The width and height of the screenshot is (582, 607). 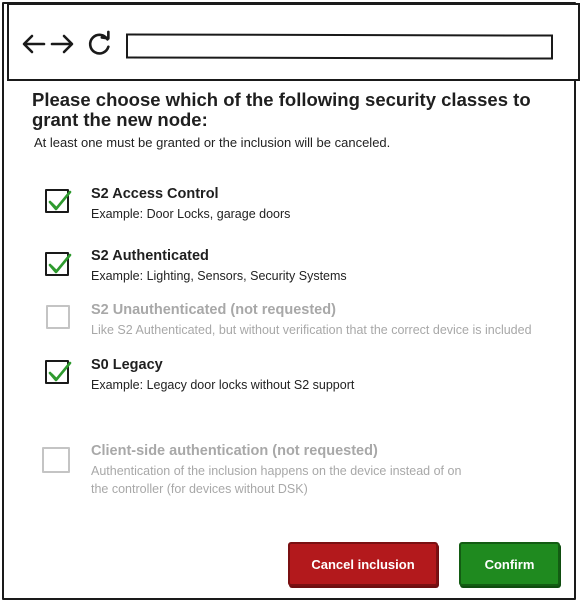 I want to click on checkbox-s2-access-control, so click(x=58, y=201).